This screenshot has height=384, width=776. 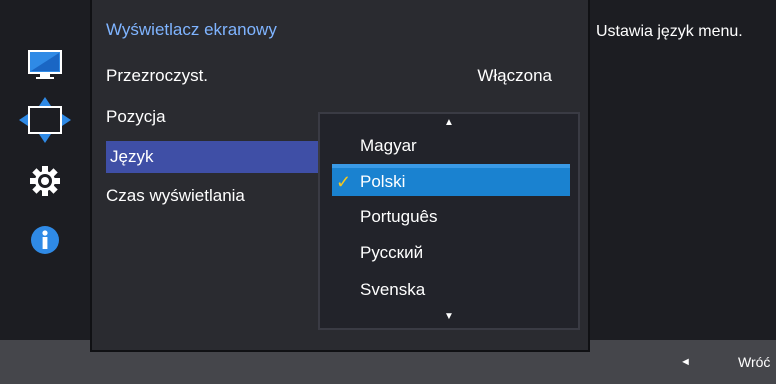 I want to click on language-option-selected: ✓ Polski, so click(x=451, y=180).